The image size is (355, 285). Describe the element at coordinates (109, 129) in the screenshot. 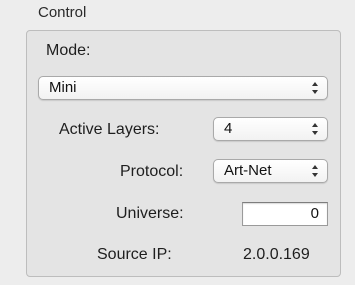

I see `active-layers-label: Active Layers:` at that location.